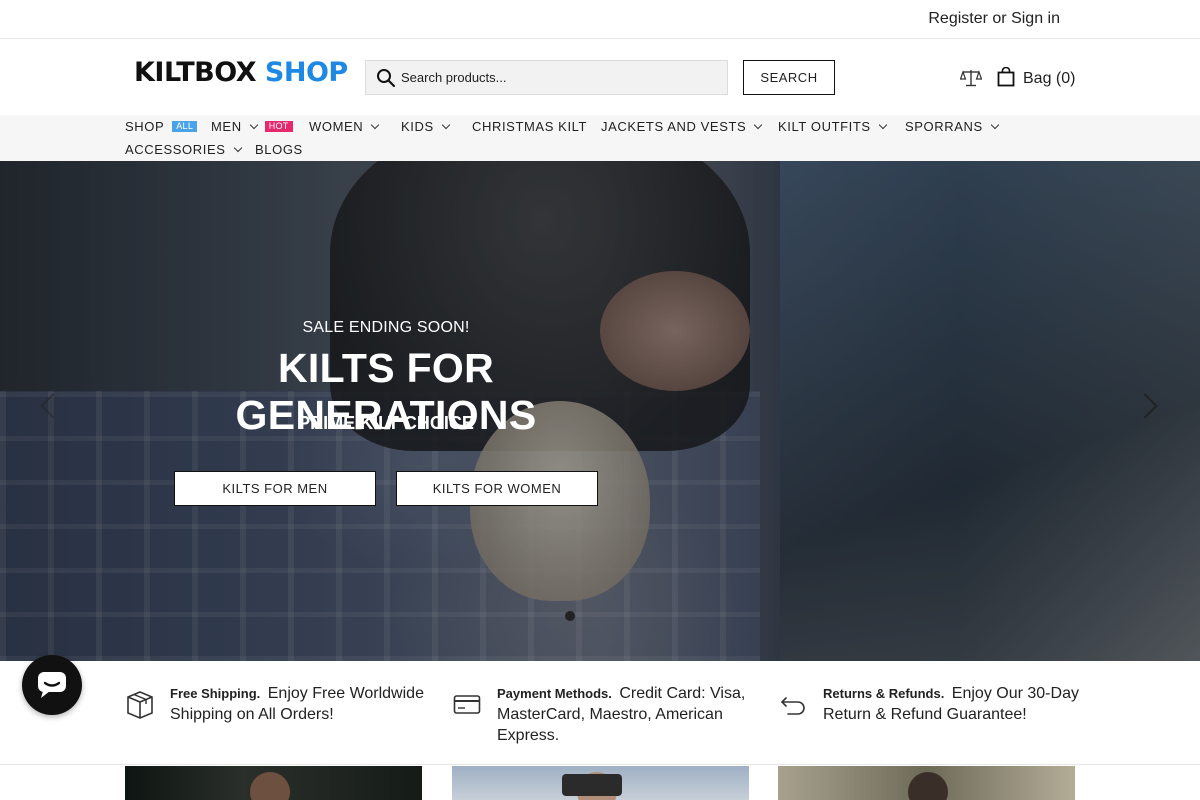 Image resolution: width=1200 pixels, height=800 pixels. I want to click on nav-item-shop: SHOP ALL, so click(161, 126).